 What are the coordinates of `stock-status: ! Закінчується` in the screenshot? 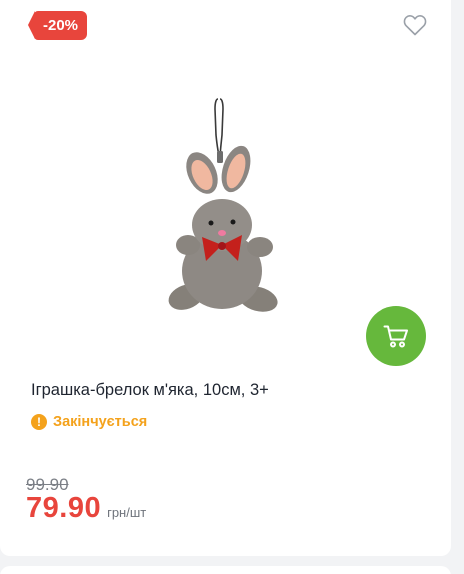 It's located at (89, 422).